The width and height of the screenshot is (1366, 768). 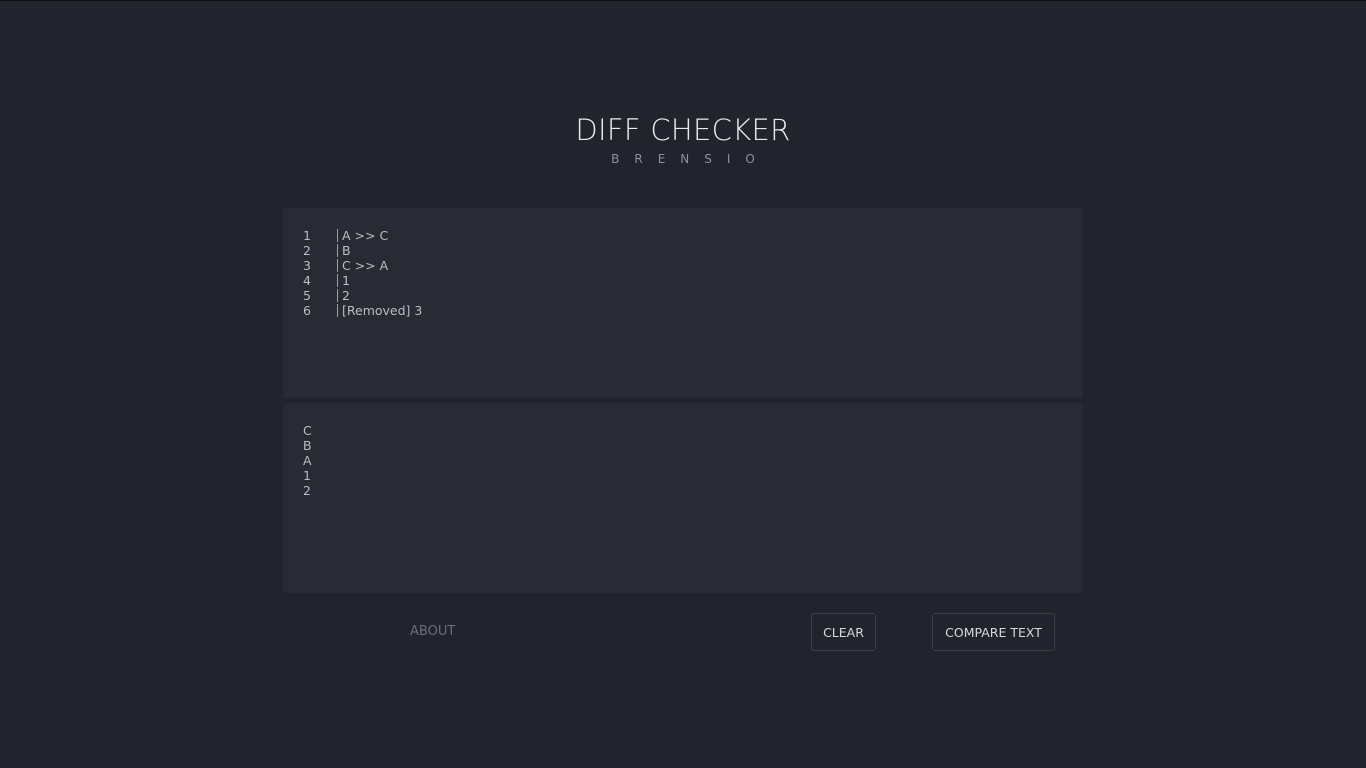 I want to click on diff-line: 4 1, so click(x=683, y=280).